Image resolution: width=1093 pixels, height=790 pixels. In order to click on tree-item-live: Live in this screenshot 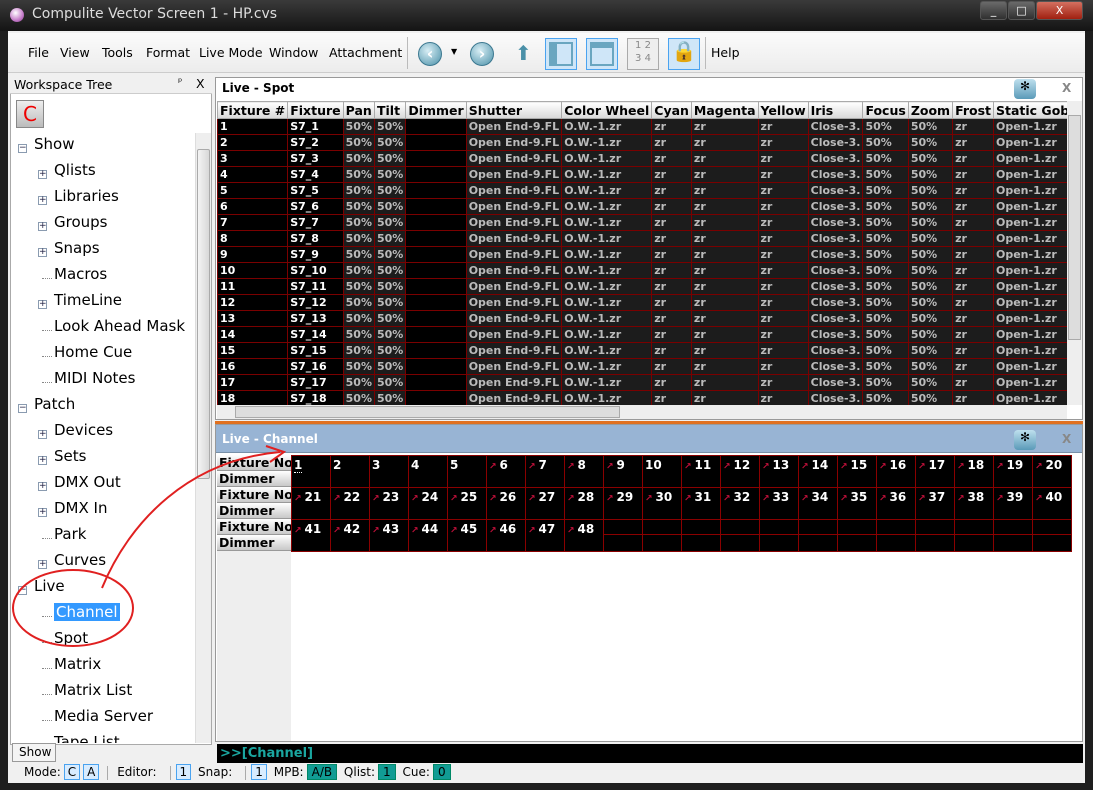, I will do `click(49, 586)`.